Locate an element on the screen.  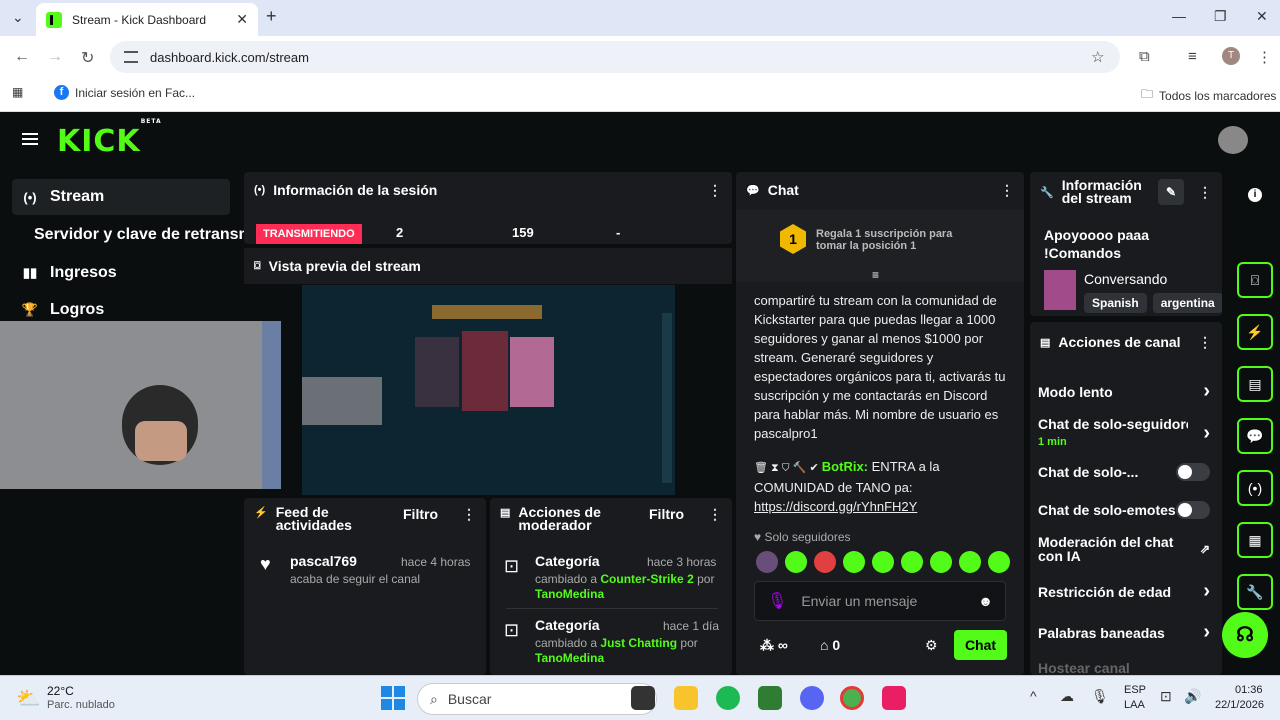
edit-pencil-icon: ✎ is located at coordinates (1171, 192).